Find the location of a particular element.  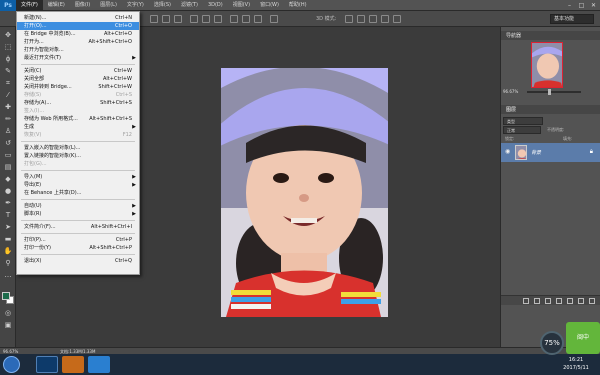

menu-file: 文件(F) is located at coordinates (29, 5).